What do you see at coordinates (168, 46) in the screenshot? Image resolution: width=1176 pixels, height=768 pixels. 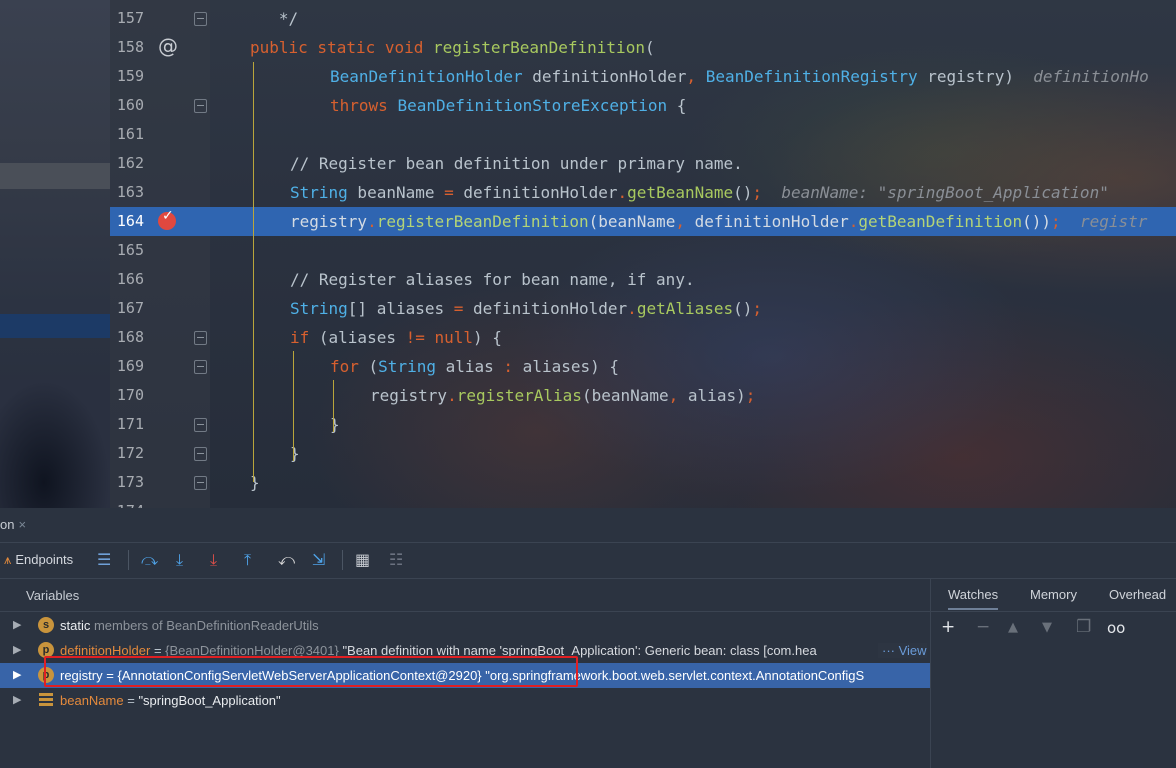 I see `override-at-icon: @` at bounding box center [168, 46].